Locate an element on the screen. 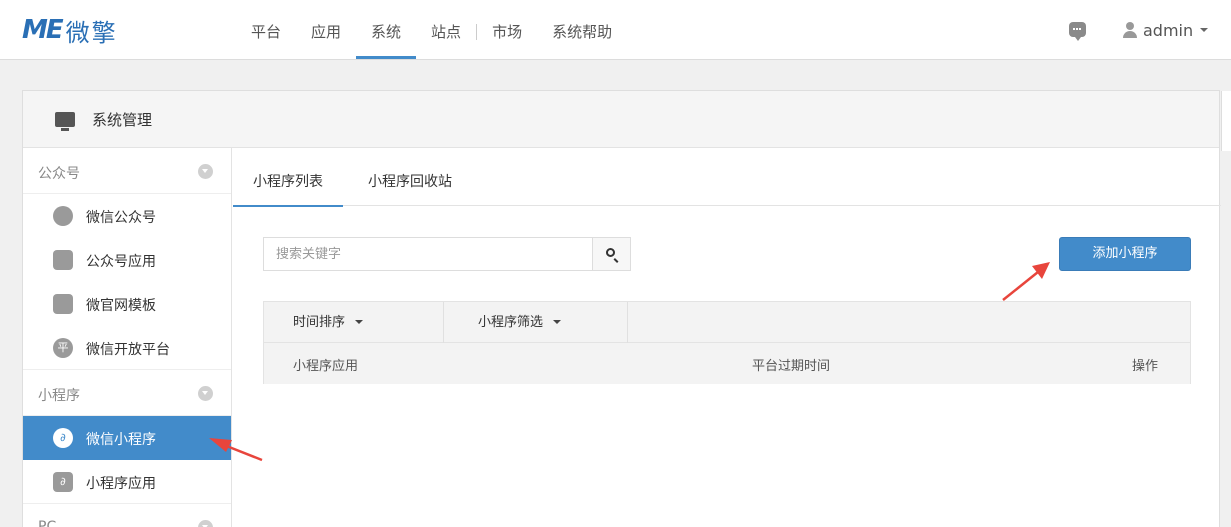 This screenshot has height=527, width=1231. annotation-arrow-add-button is located at coordinates (1026, 281).